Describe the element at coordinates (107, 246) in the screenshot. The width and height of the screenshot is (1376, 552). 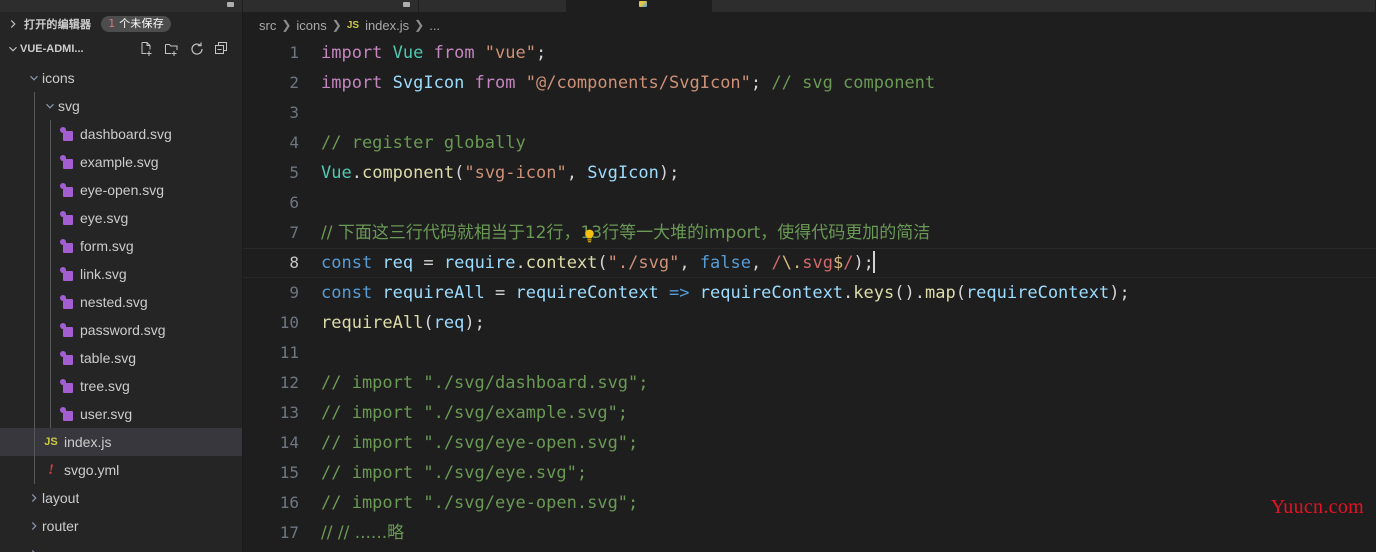
I see `tree-item-label: form.svg` at that location.